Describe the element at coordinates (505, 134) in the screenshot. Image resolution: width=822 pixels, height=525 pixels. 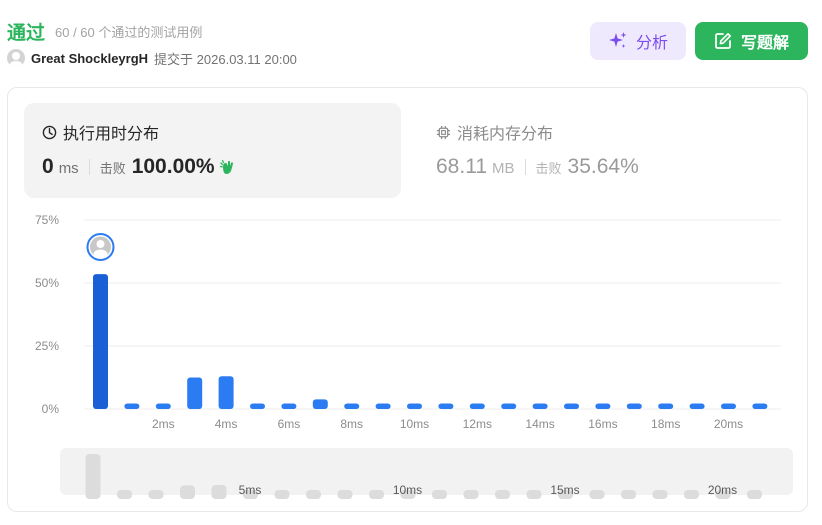
I see `memory-title-label: 消耗内存分布` at that location.